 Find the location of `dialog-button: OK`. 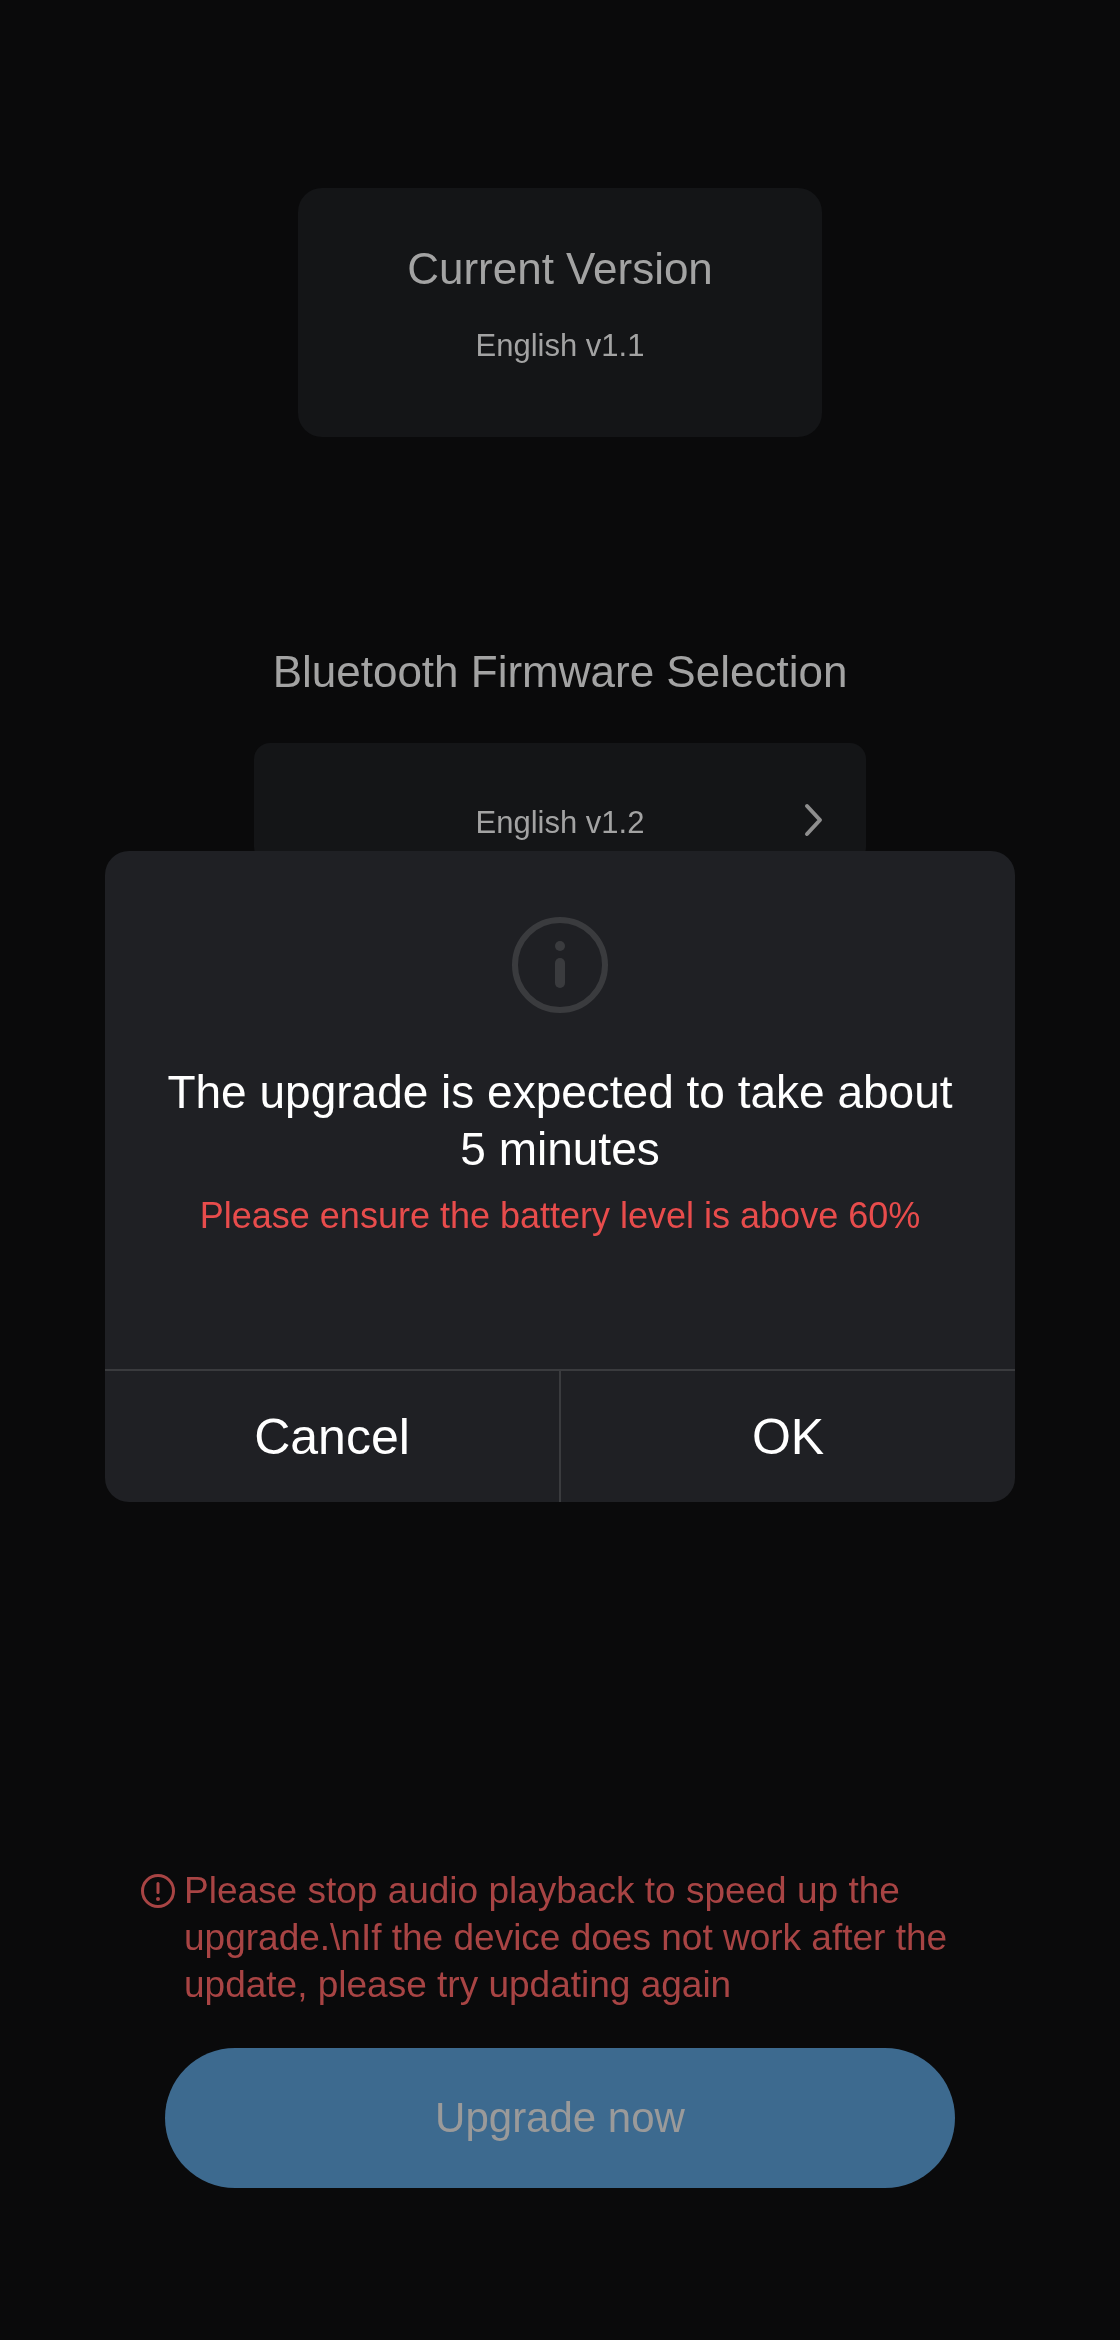

dialog-button: OK is located at coordinates (787, 1436).